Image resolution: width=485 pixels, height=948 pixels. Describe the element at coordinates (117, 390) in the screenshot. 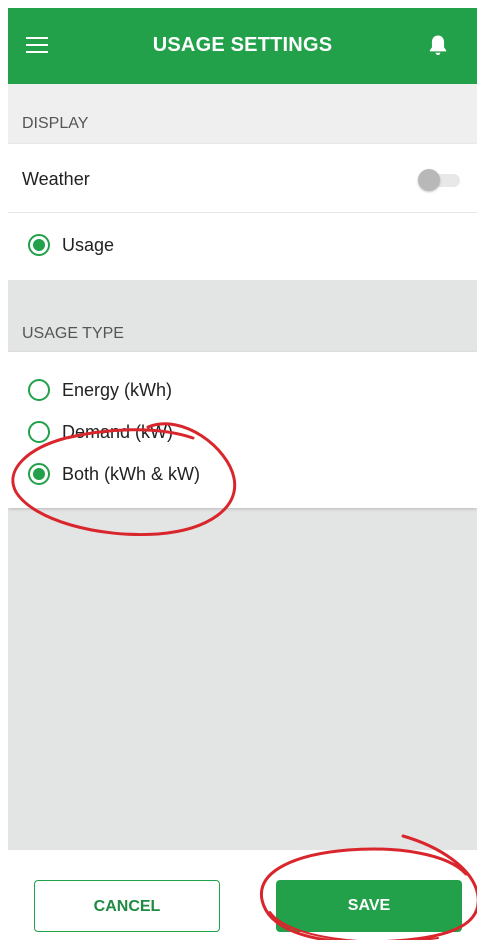

I see `energy-option-label: Energy (kWh)` at that location.